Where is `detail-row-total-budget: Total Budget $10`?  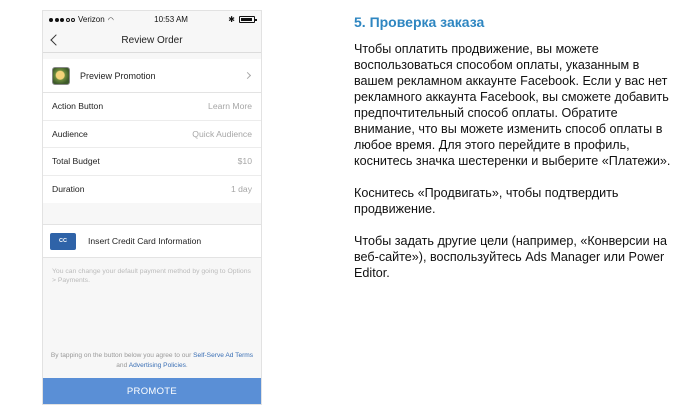 detail-row-total-budget: Total Budget $10 is located at coordinates (152, 162).